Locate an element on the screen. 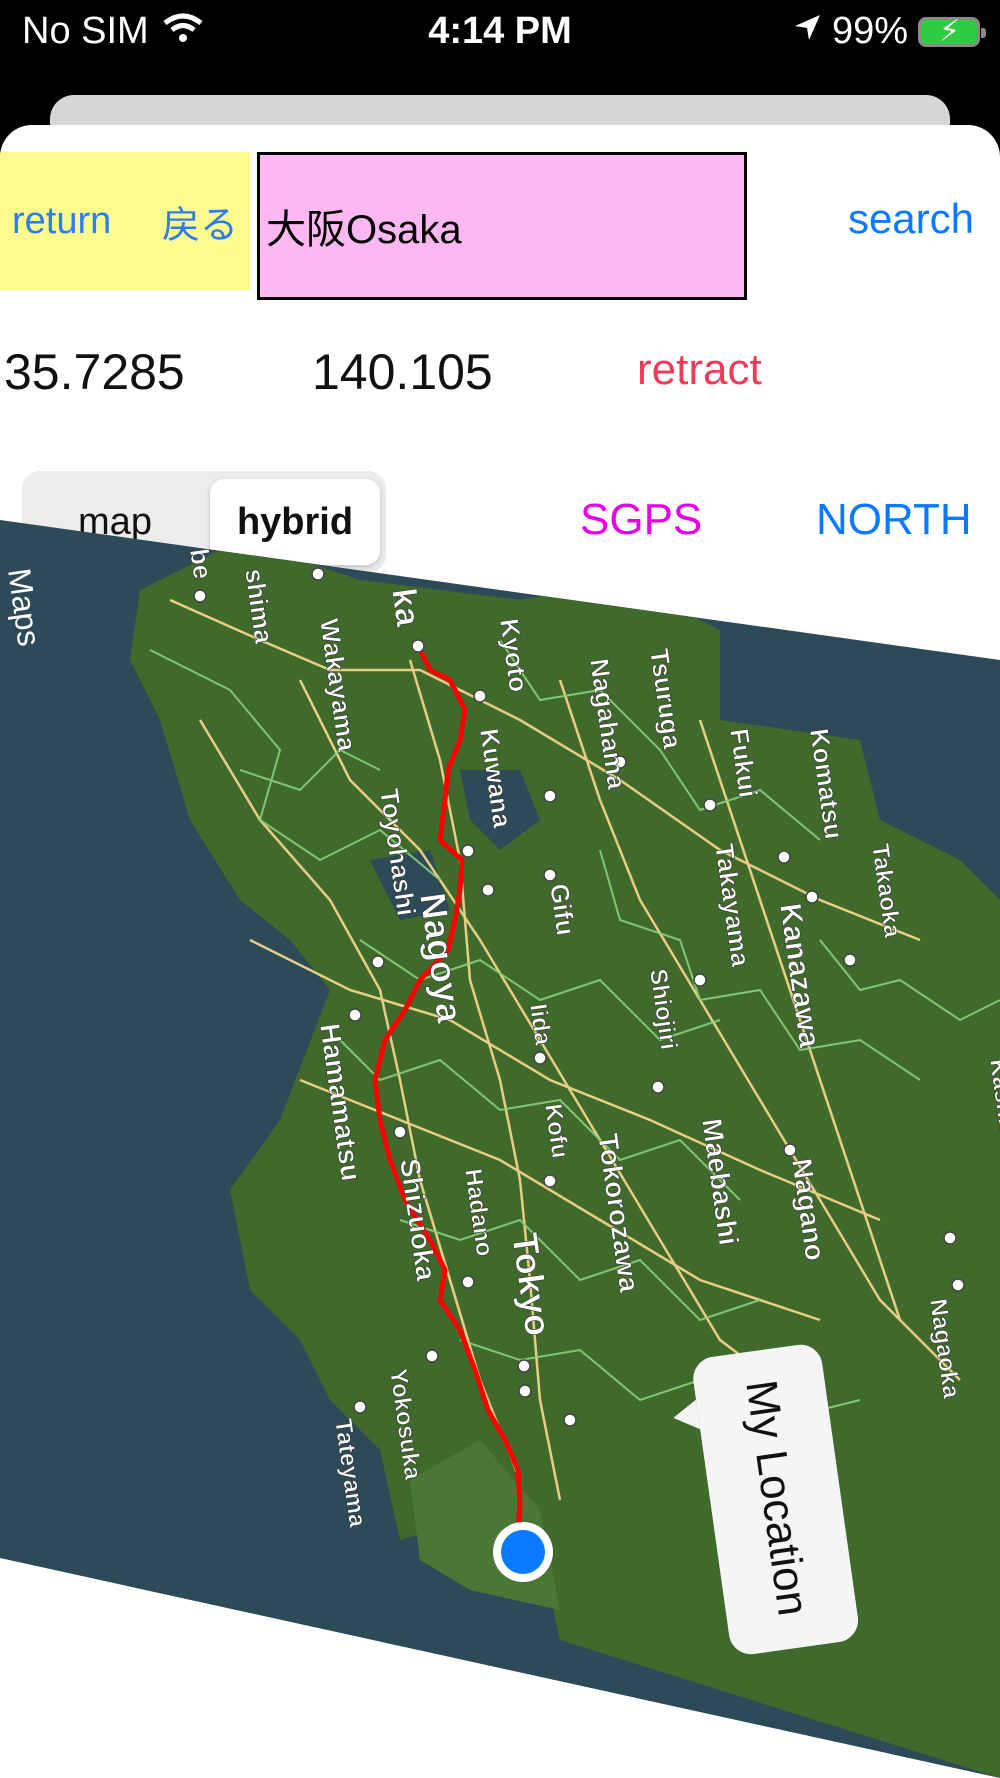 The height and width of the screenshot is (1778, 1000). status-right-group: 99% ⚡ is located at coordinates (889, 31).